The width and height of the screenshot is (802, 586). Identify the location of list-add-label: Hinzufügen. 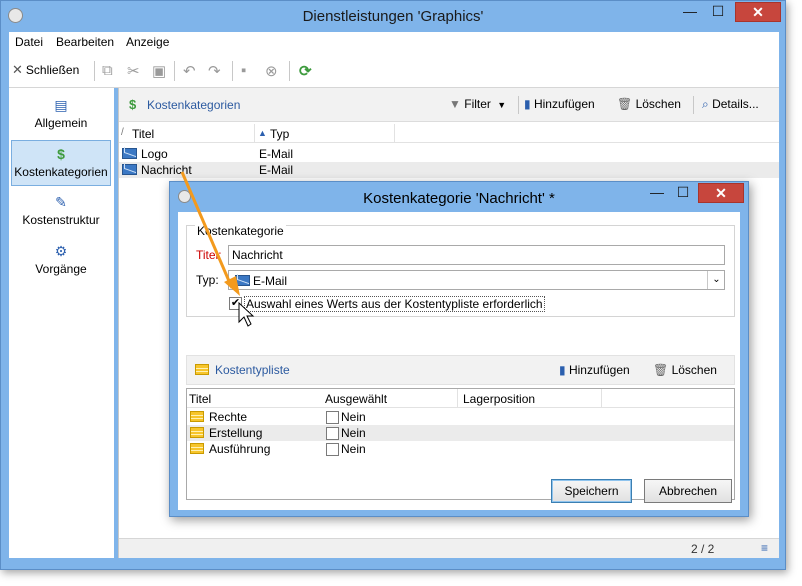
(599, 370).